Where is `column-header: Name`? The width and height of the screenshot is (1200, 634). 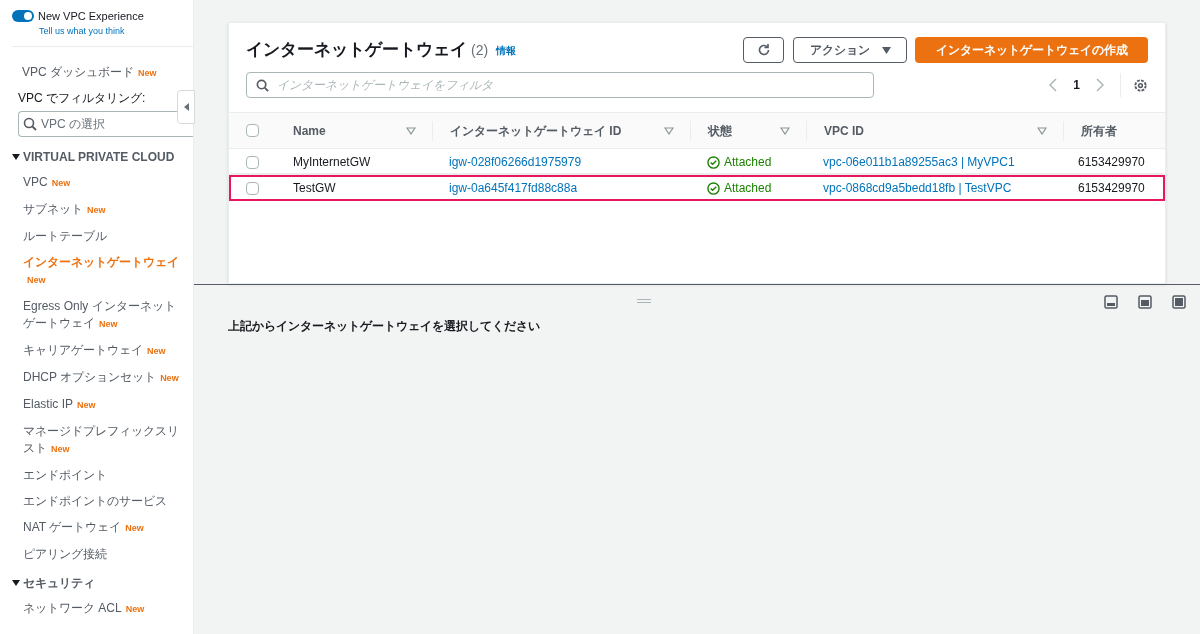 column-header: Name is located at coordinates (309, 130).